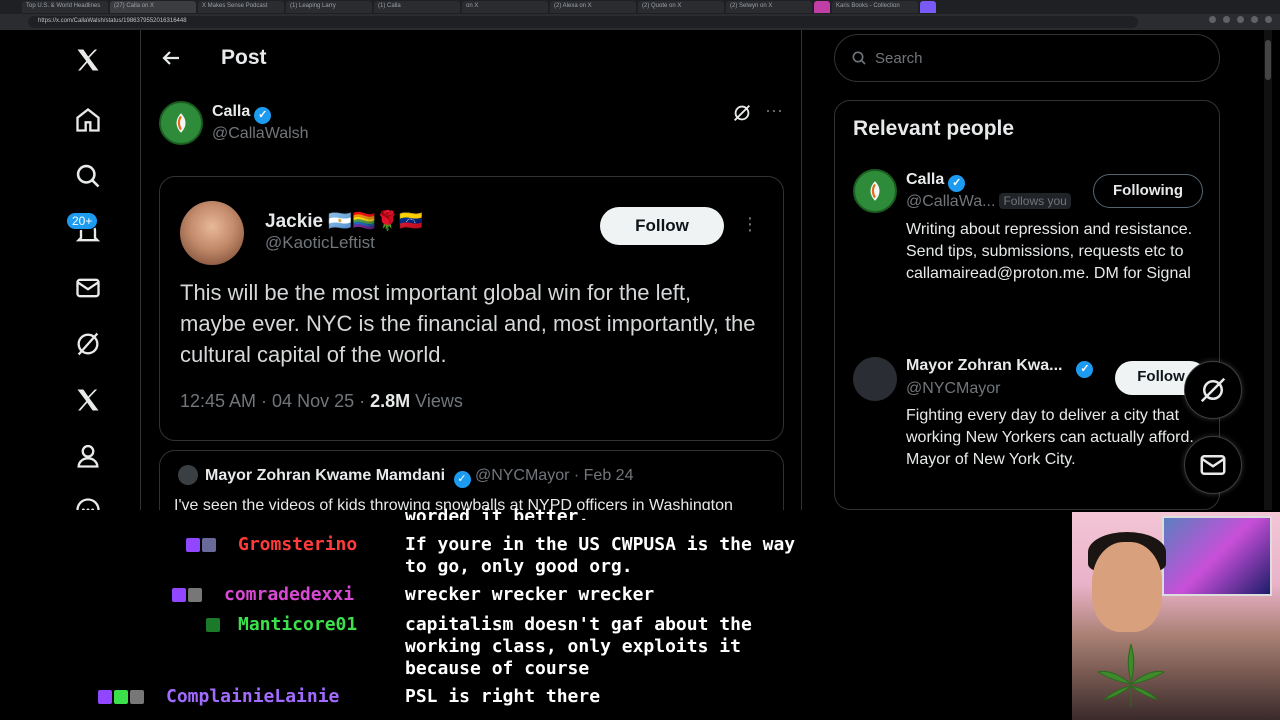 The height and width of the screenshot is (720, 1280). Describe the element at coordinates (662, 226) in the screenshot. I see `follow-button: Follow` at that location.